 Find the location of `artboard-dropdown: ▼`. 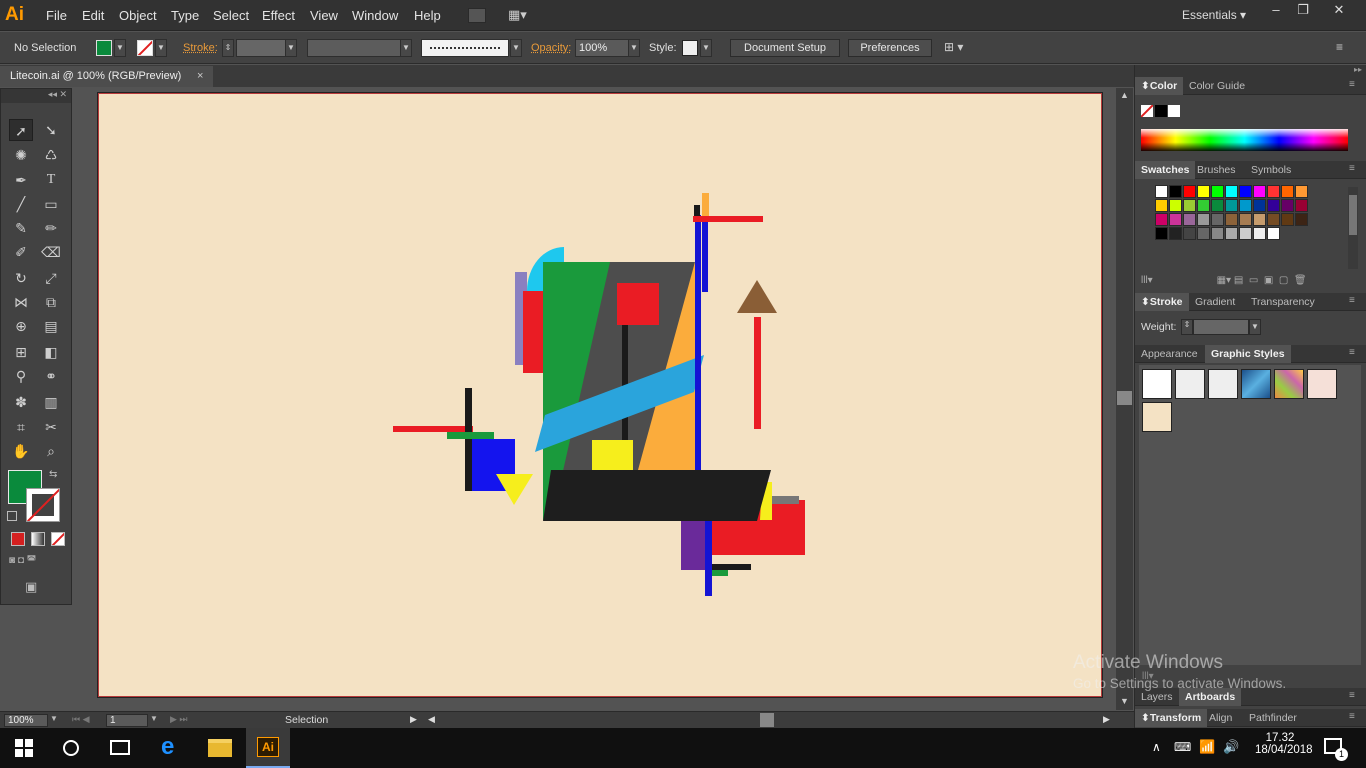

artboard-dropdown: ▼ is located at coordinates (154, 718).